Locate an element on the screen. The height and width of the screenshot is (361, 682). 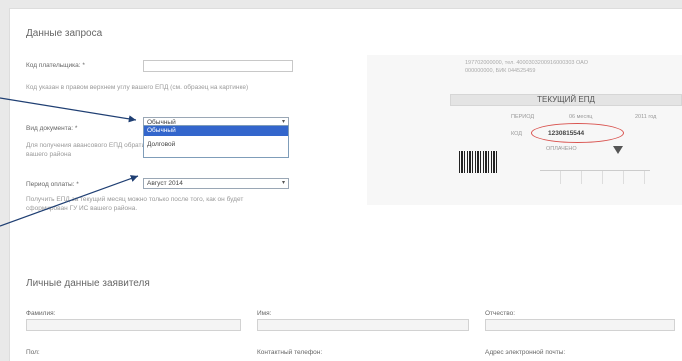
preview-cells is located at coordinates (595, 177).